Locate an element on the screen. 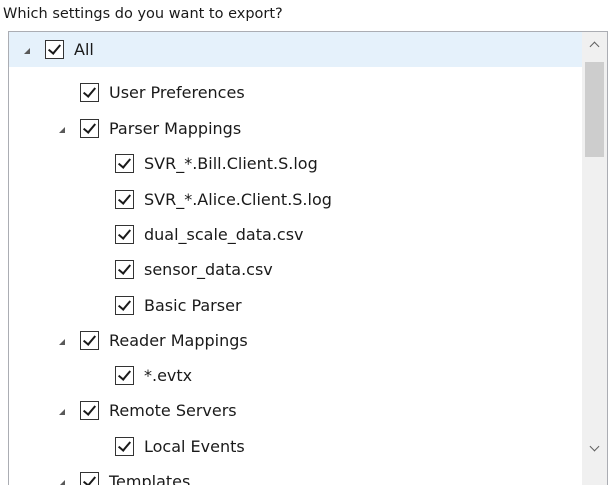  tree-item-remote-servers: Remote Servers is located at coordinates (295, 410).